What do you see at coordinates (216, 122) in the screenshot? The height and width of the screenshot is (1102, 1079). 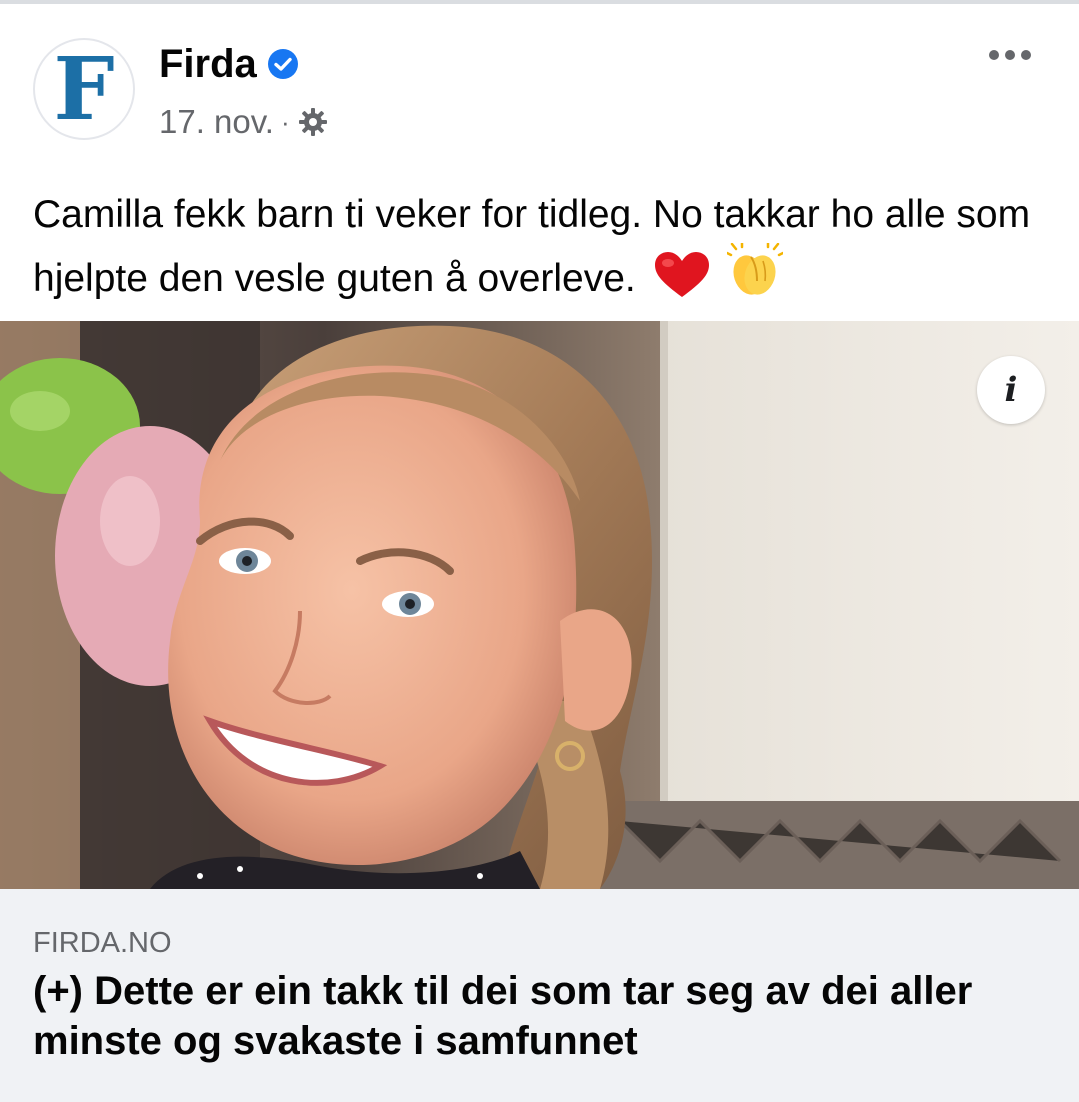 I see `post-date: 17. nov.` at bounding box center [216, 122].